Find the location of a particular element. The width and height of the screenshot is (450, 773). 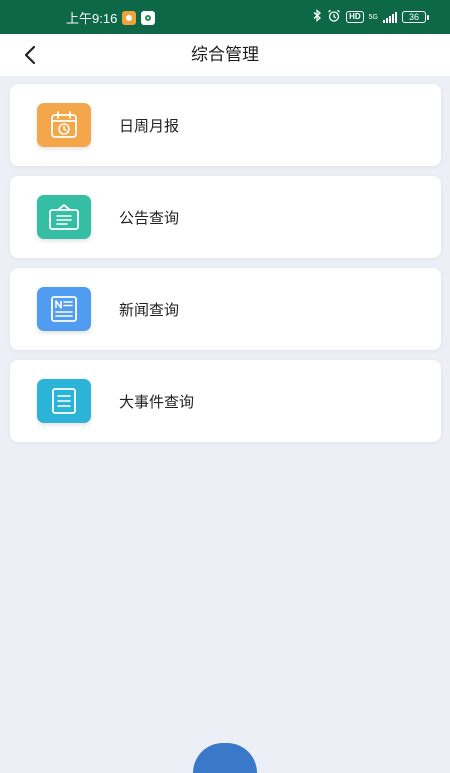

status-left: 上午9:16 is located at coordinates (111, 17).